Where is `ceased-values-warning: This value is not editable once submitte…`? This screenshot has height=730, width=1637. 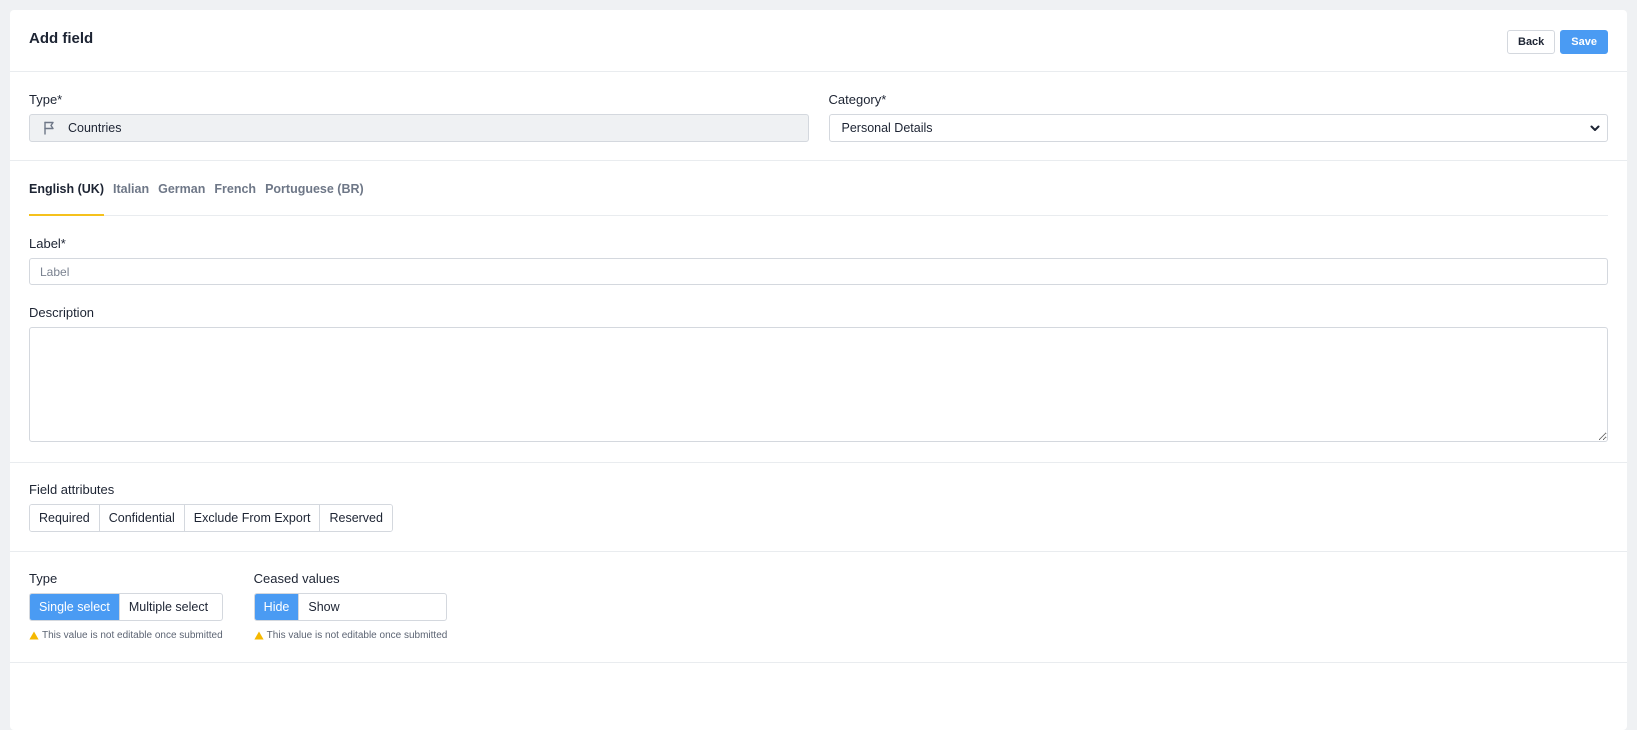
ceased-values-warning: This value is not editable once submitte… is located at coordinates (351, 635).